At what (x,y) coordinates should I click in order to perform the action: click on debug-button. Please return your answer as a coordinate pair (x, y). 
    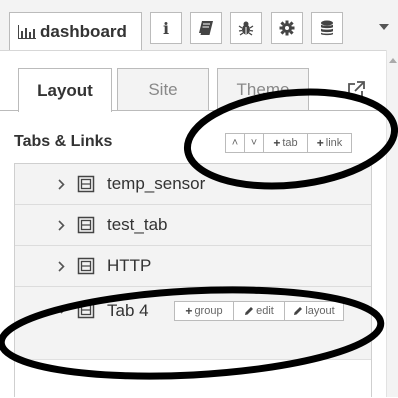
    Looking at the image, I should click on (246, 28).